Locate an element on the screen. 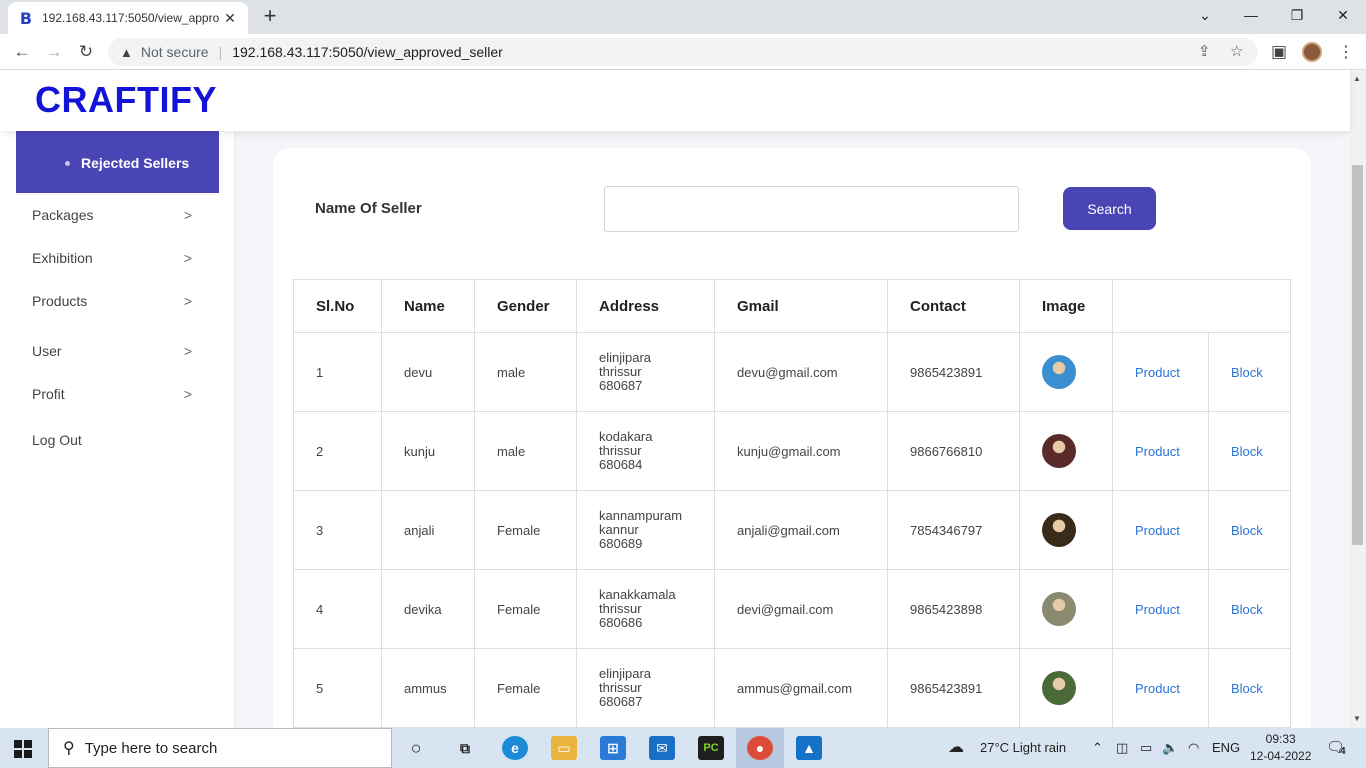 This screenshot has width=1366, height=768. column-header is located at coordinates (1201, 306).